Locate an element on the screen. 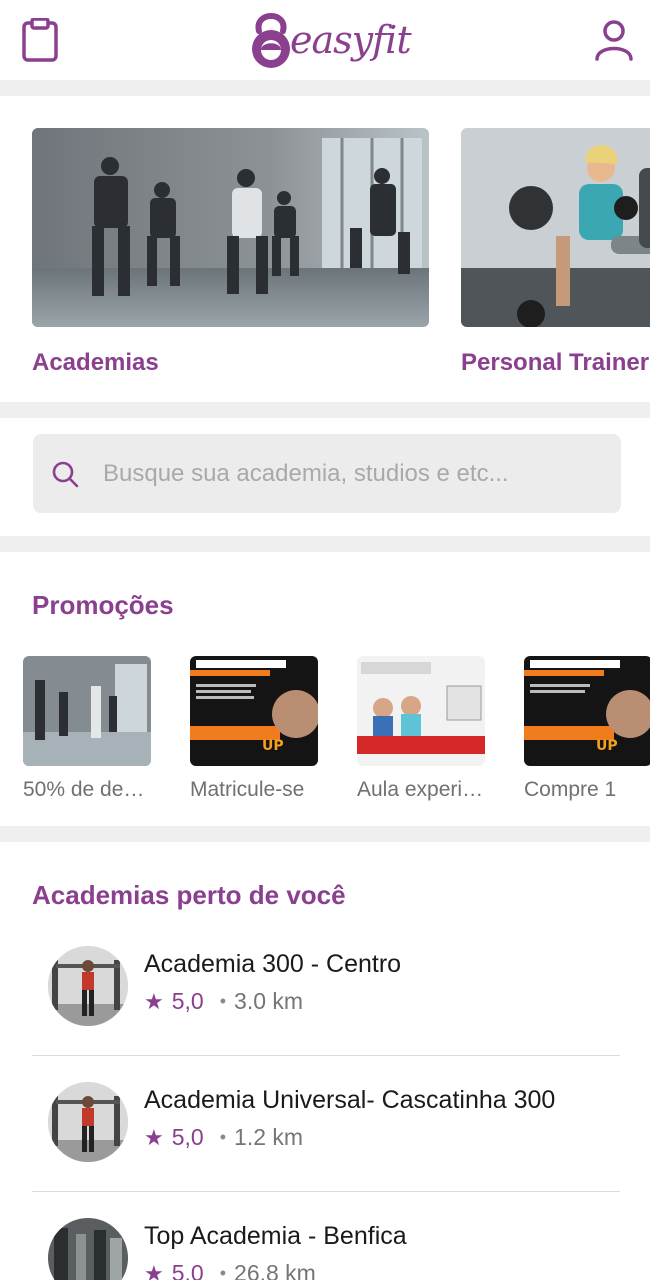 This screenshot has width=650, height=1280. promo-card: 50% de desconto is located at coordinates (87, 729).